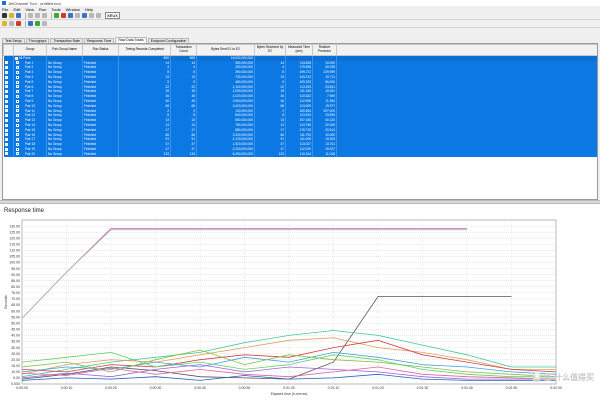 The height and width of the screenshot is (400, 600). Describe the element at coordinates (98, 15) in the screenshot. I see `help-icon` at that location.